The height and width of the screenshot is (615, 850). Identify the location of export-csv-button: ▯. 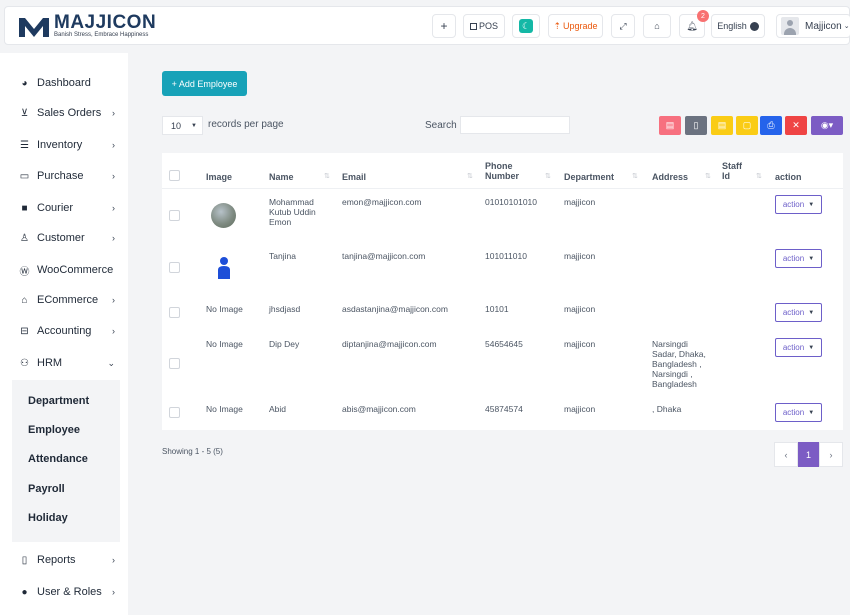
(696, 125).